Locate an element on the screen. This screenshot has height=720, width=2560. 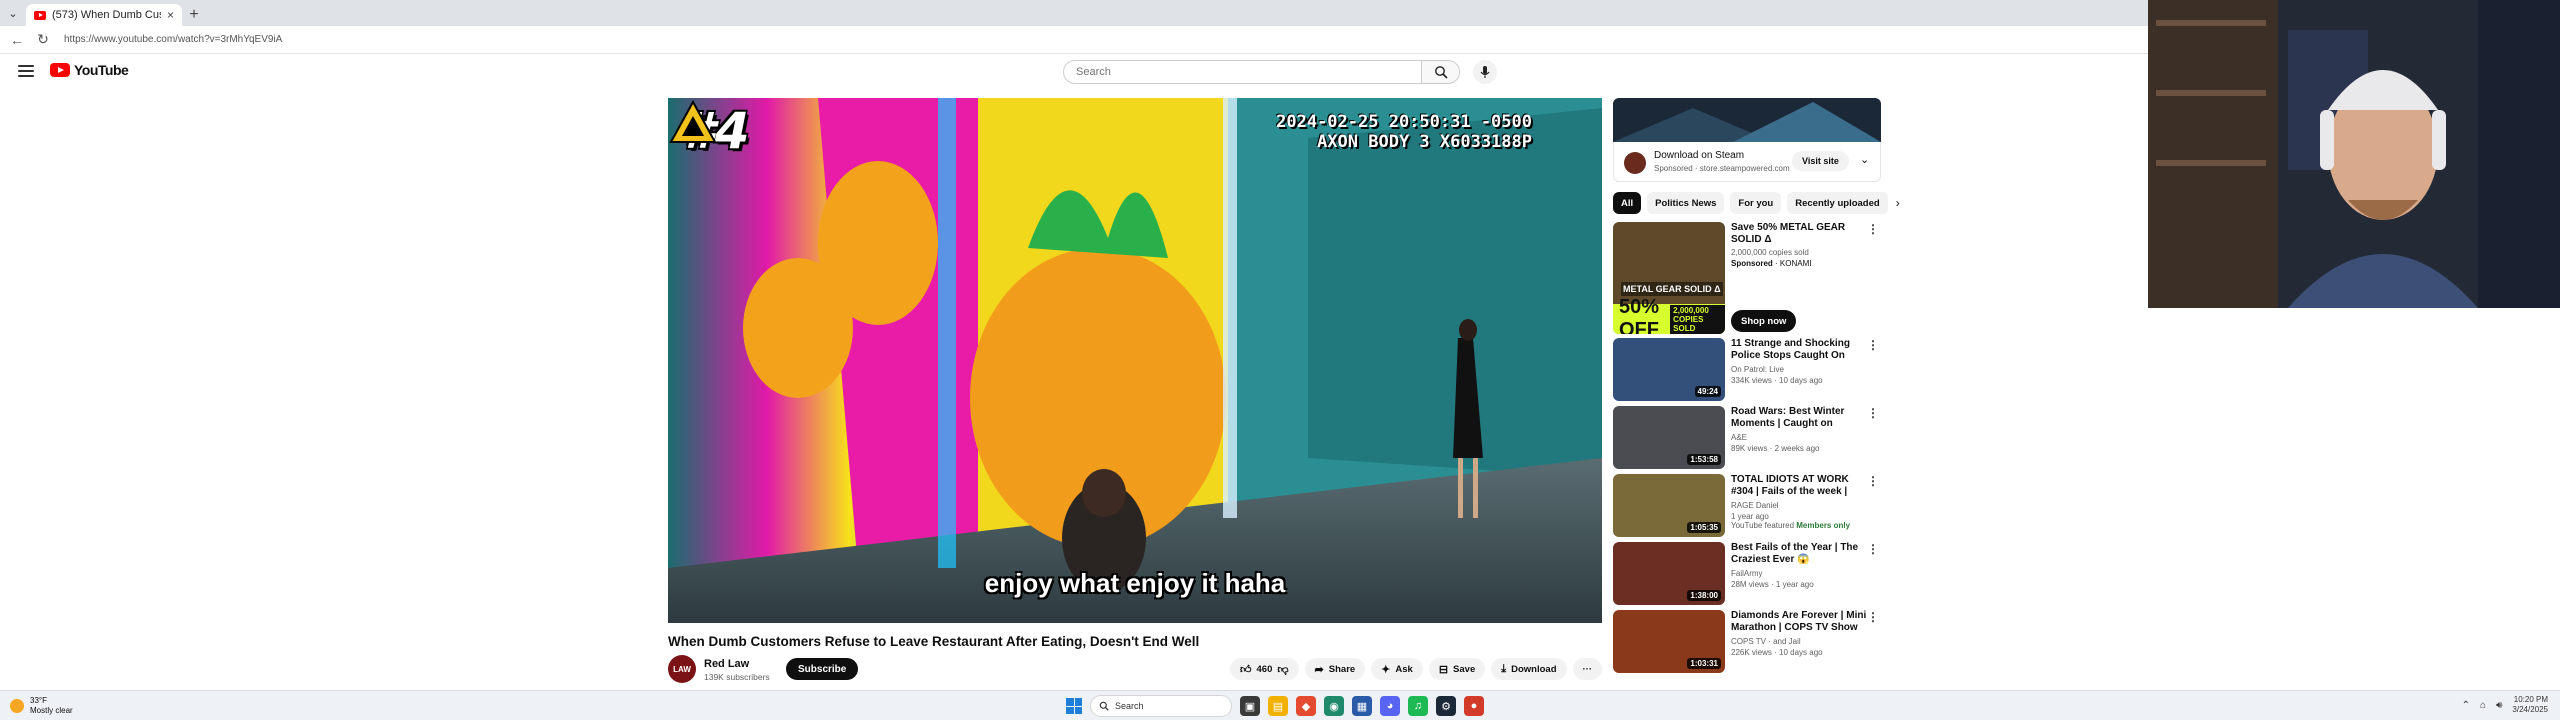
download-icon: ⤓ is located at coordinates (1504, 668).